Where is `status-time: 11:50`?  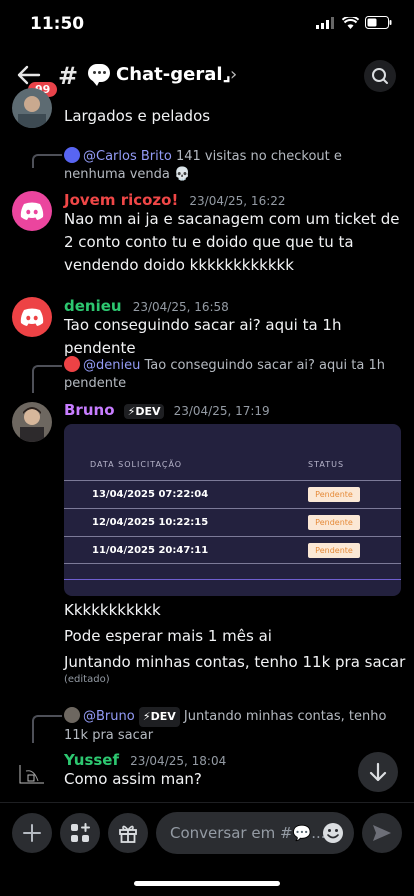 status-time: 11:50 is located at coordinates (57, 24).